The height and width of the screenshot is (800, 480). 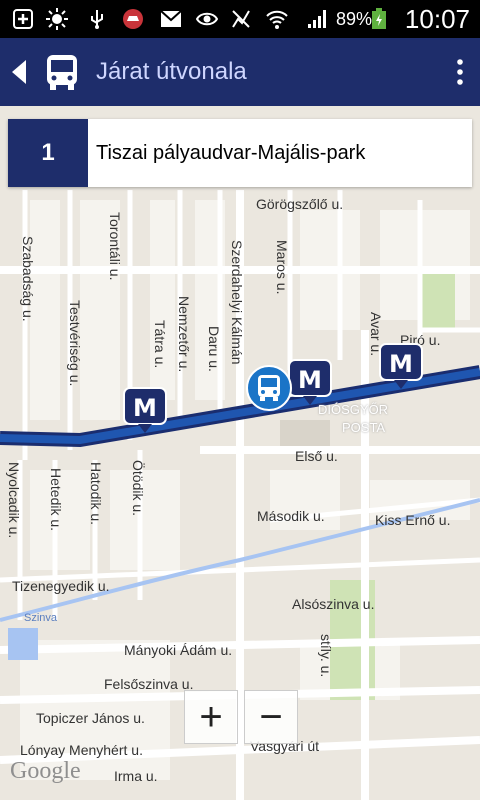 What do you see at coordinates (61, 586) in the screenshot?
I see `street-label: Tizenegyedik u.` at bounding box center [61, 586].